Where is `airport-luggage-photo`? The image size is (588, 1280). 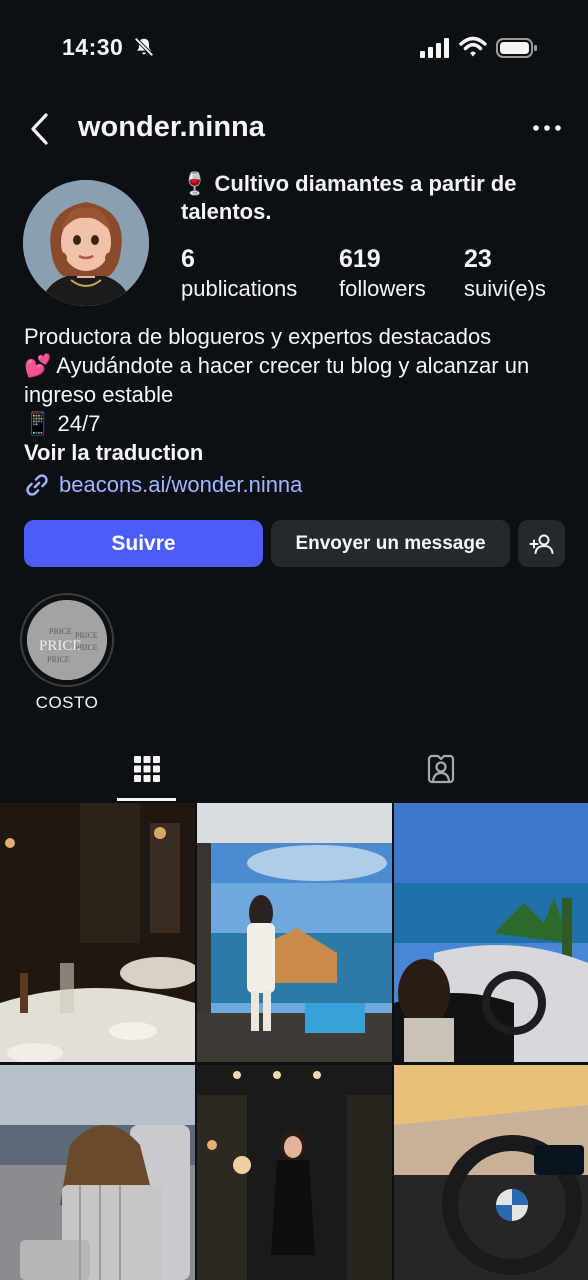 airport-luggage-photo is located at coordinates (97, 1172).